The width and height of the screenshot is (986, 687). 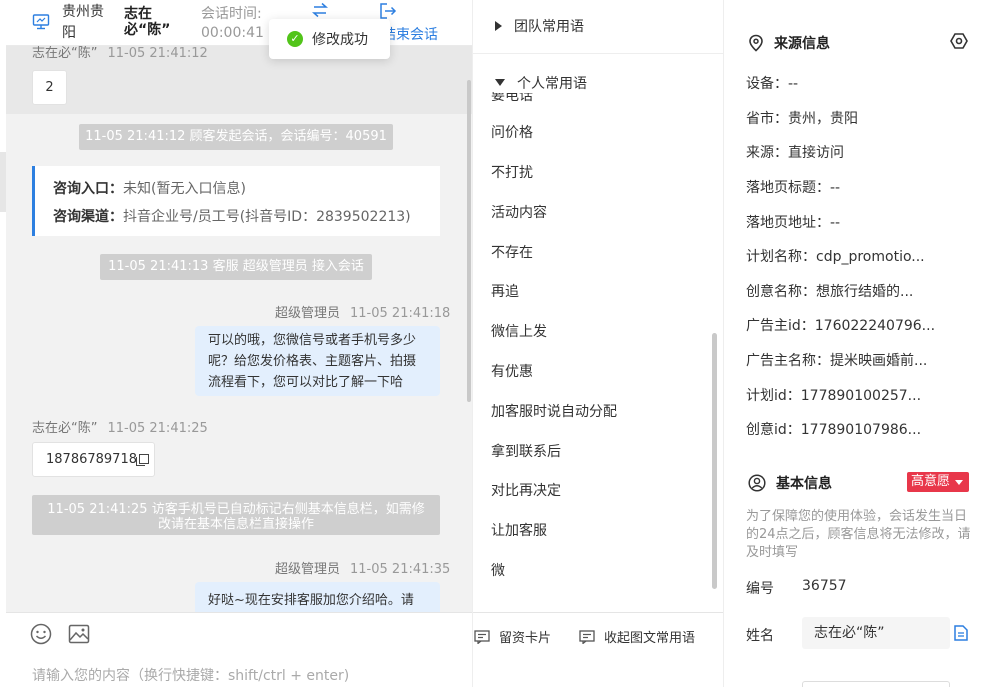 I want to click on phrase-item: 再追, so click(x=505, y=291).